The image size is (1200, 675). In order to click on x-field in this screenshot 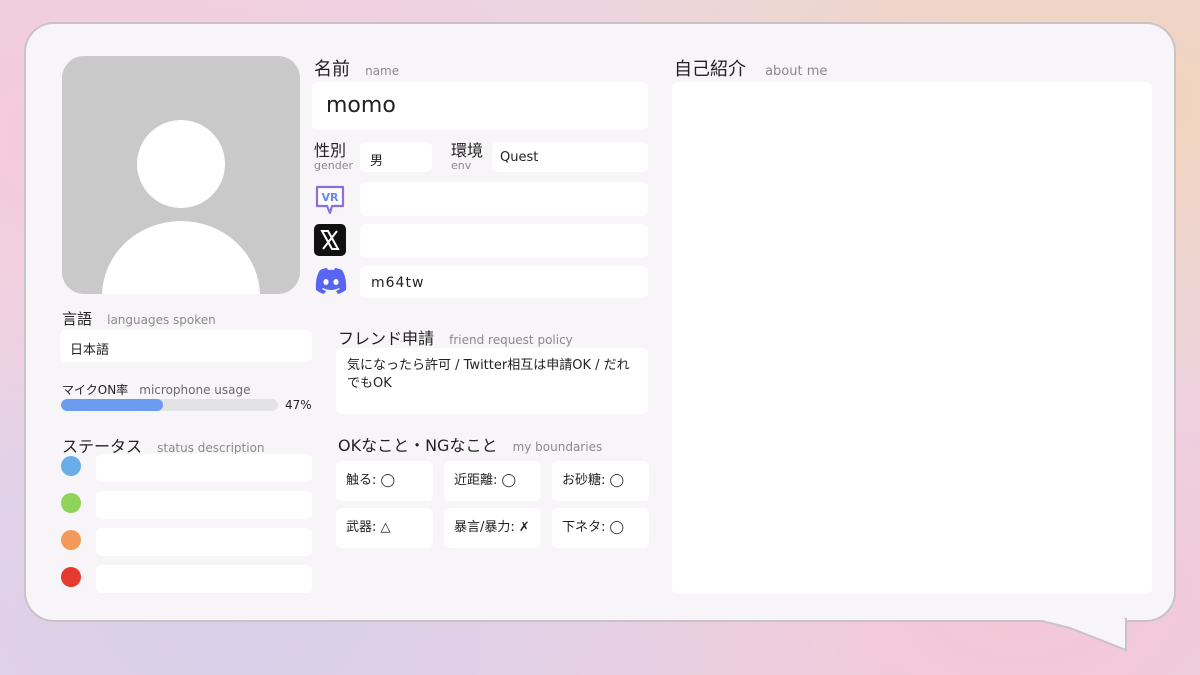, I will do `click(504, 241)`.